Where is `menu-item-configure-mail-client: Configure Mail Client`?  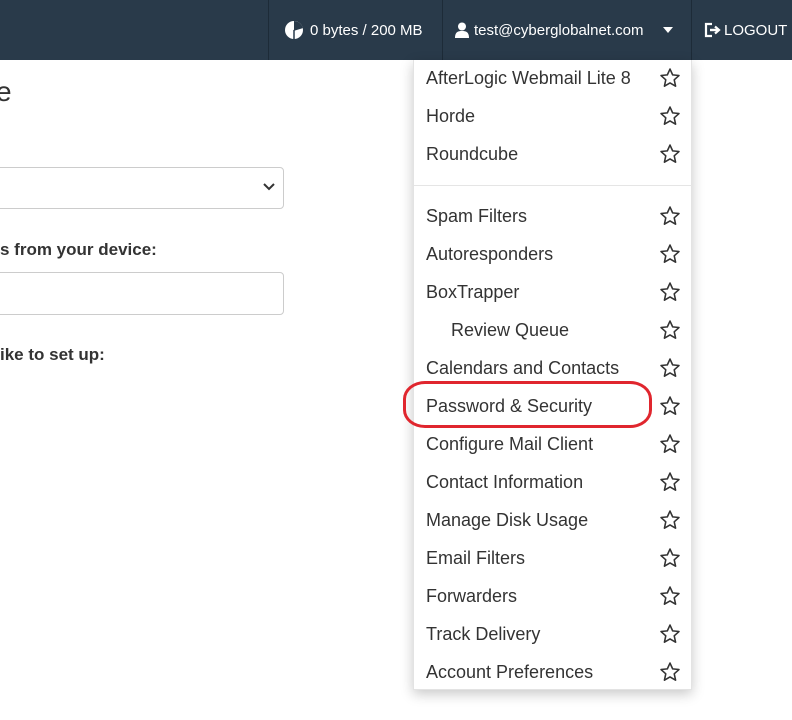
menu-item-configure-mail-client: Configure Mail Client is located at coordinates (553, 444).